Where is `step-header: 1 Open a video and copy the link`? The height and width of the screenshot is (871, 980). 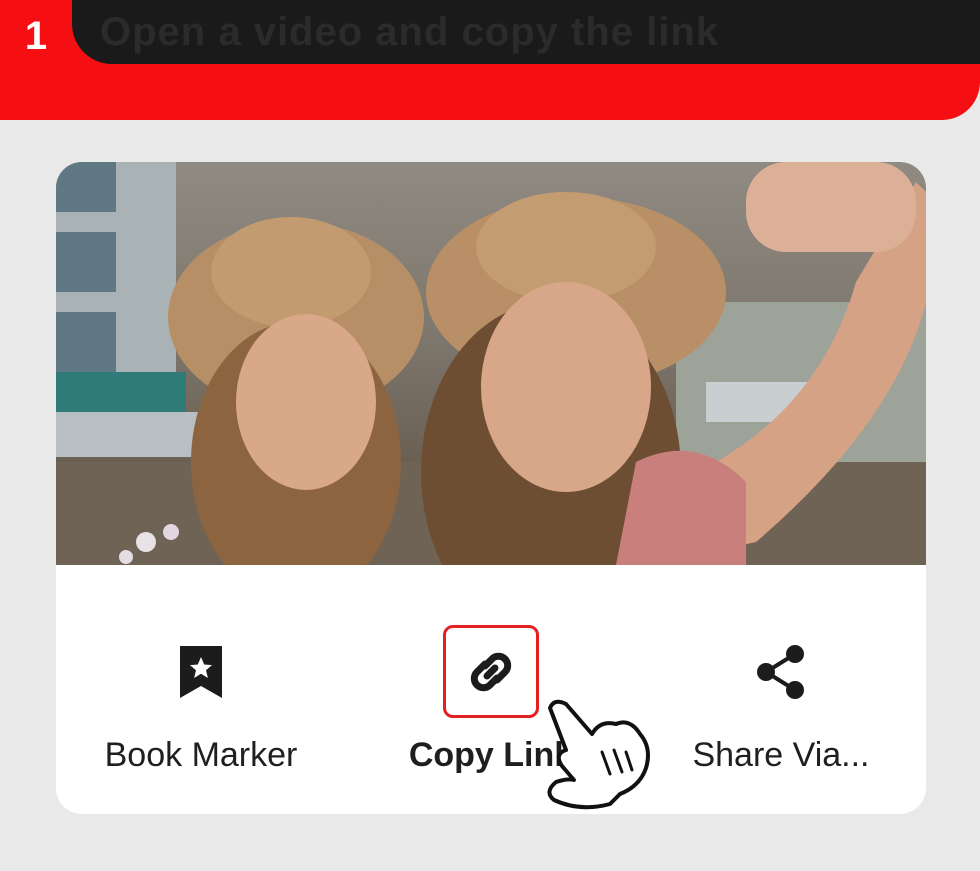
step-header: 1 Open a video and copy the link is located at coordinates (490, 60).